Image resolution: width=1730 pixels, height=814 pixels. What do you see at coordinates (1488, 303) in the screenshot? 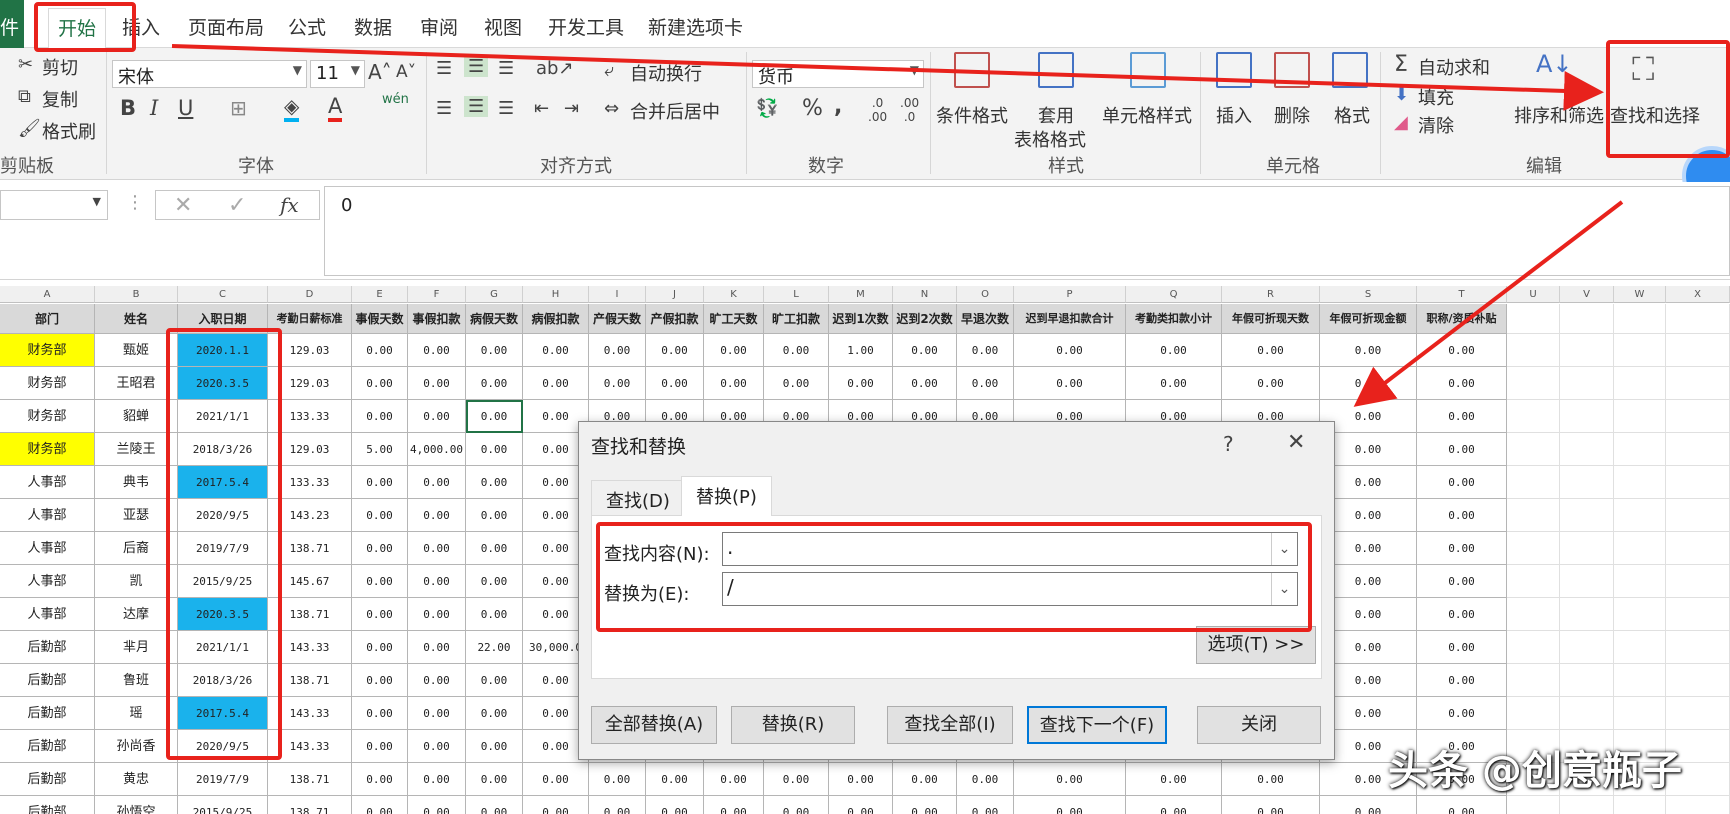
I see `arrow-to-dialog` at bounding box center [1488, 303].